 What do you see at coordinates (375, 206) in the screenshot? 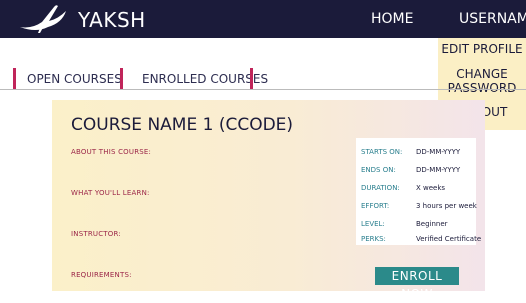
I see `info-key: EFFORT:` at bounding box center [375, 206].